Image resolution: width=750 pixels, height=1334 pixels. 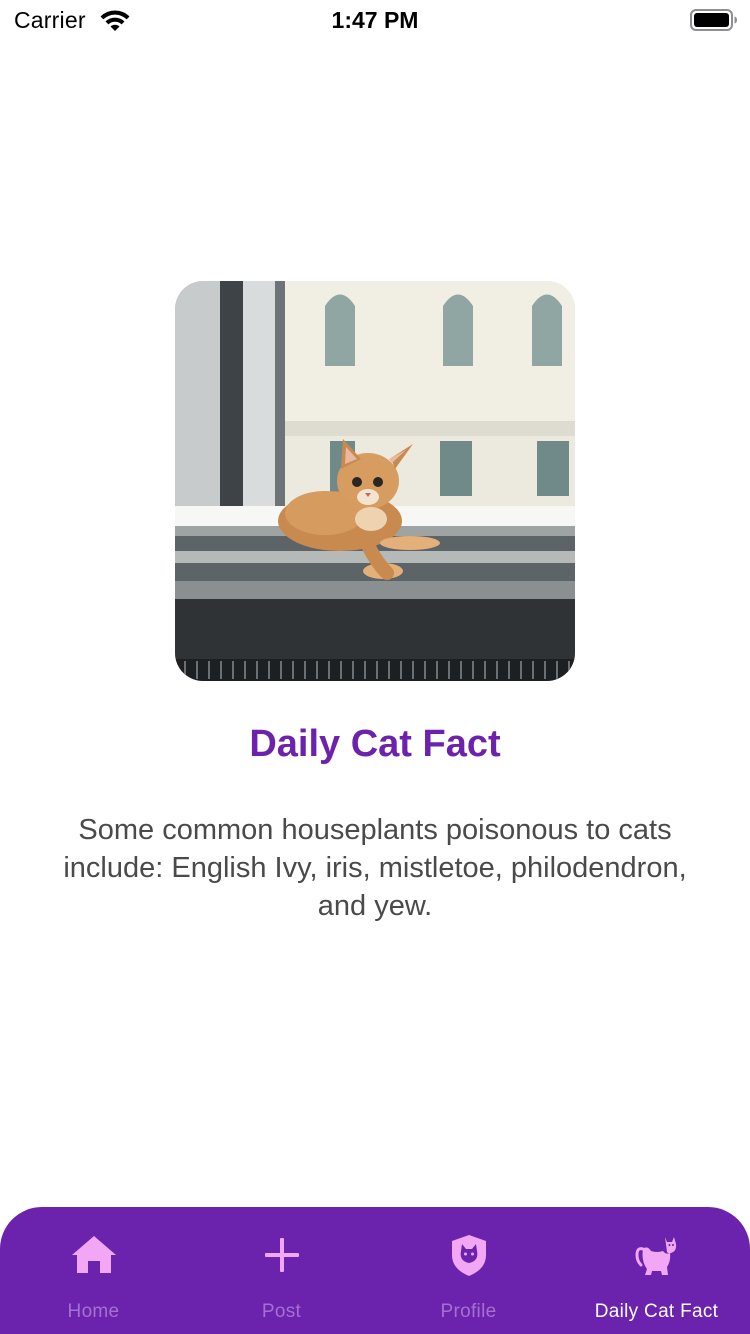 What do you see at coordinates (93, 1311) in the screenshot?
I see `tab-home-label: Home` at bounding box center [93, 1311].